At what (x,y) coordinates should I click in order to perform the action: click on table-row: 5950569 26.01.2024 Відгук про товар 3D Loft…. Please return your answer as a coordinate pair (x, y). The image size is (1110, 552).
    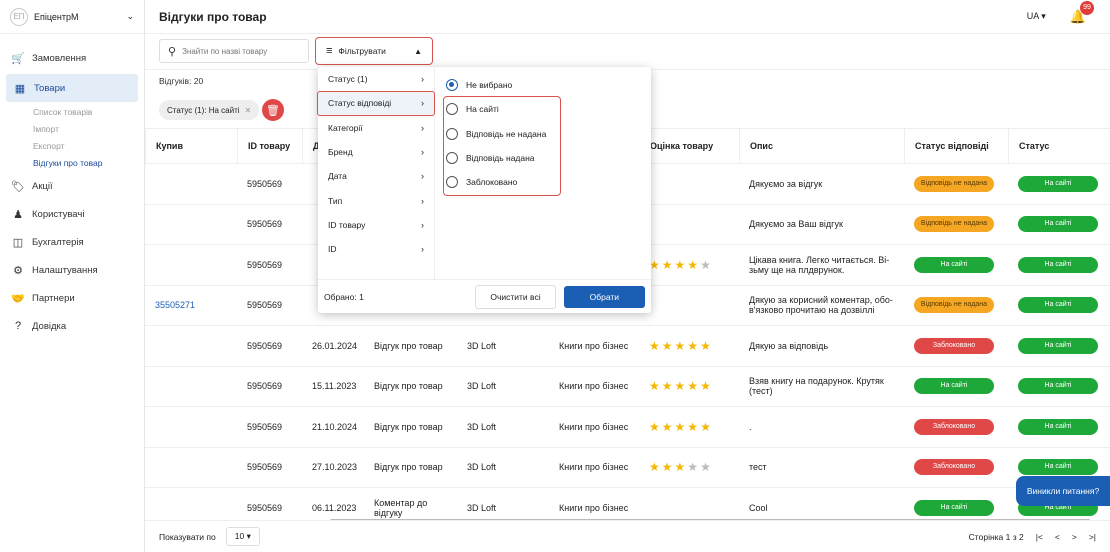
    Looking at the image, I should click on (627, 346).